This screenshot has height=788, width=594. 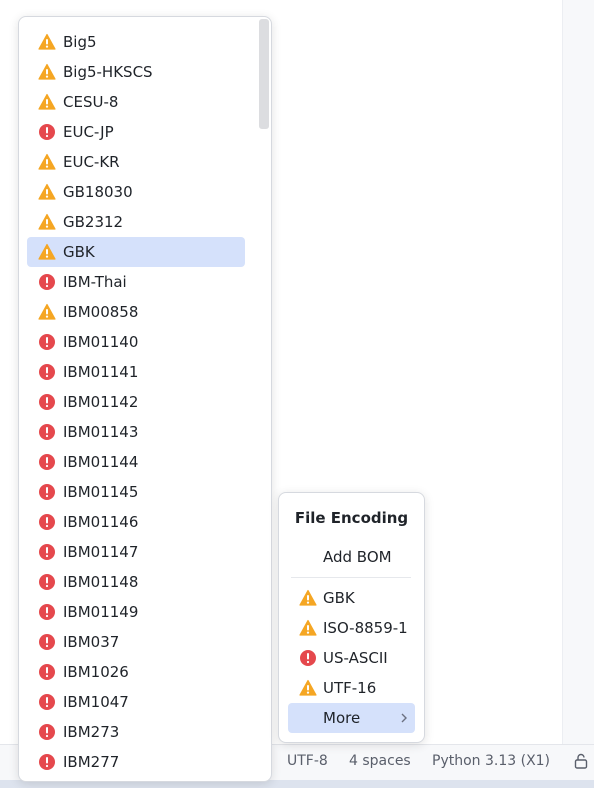 What do you see at coordinates (351, 577) in the screenshot?
I see `divider` at bounding box center [351, 577].